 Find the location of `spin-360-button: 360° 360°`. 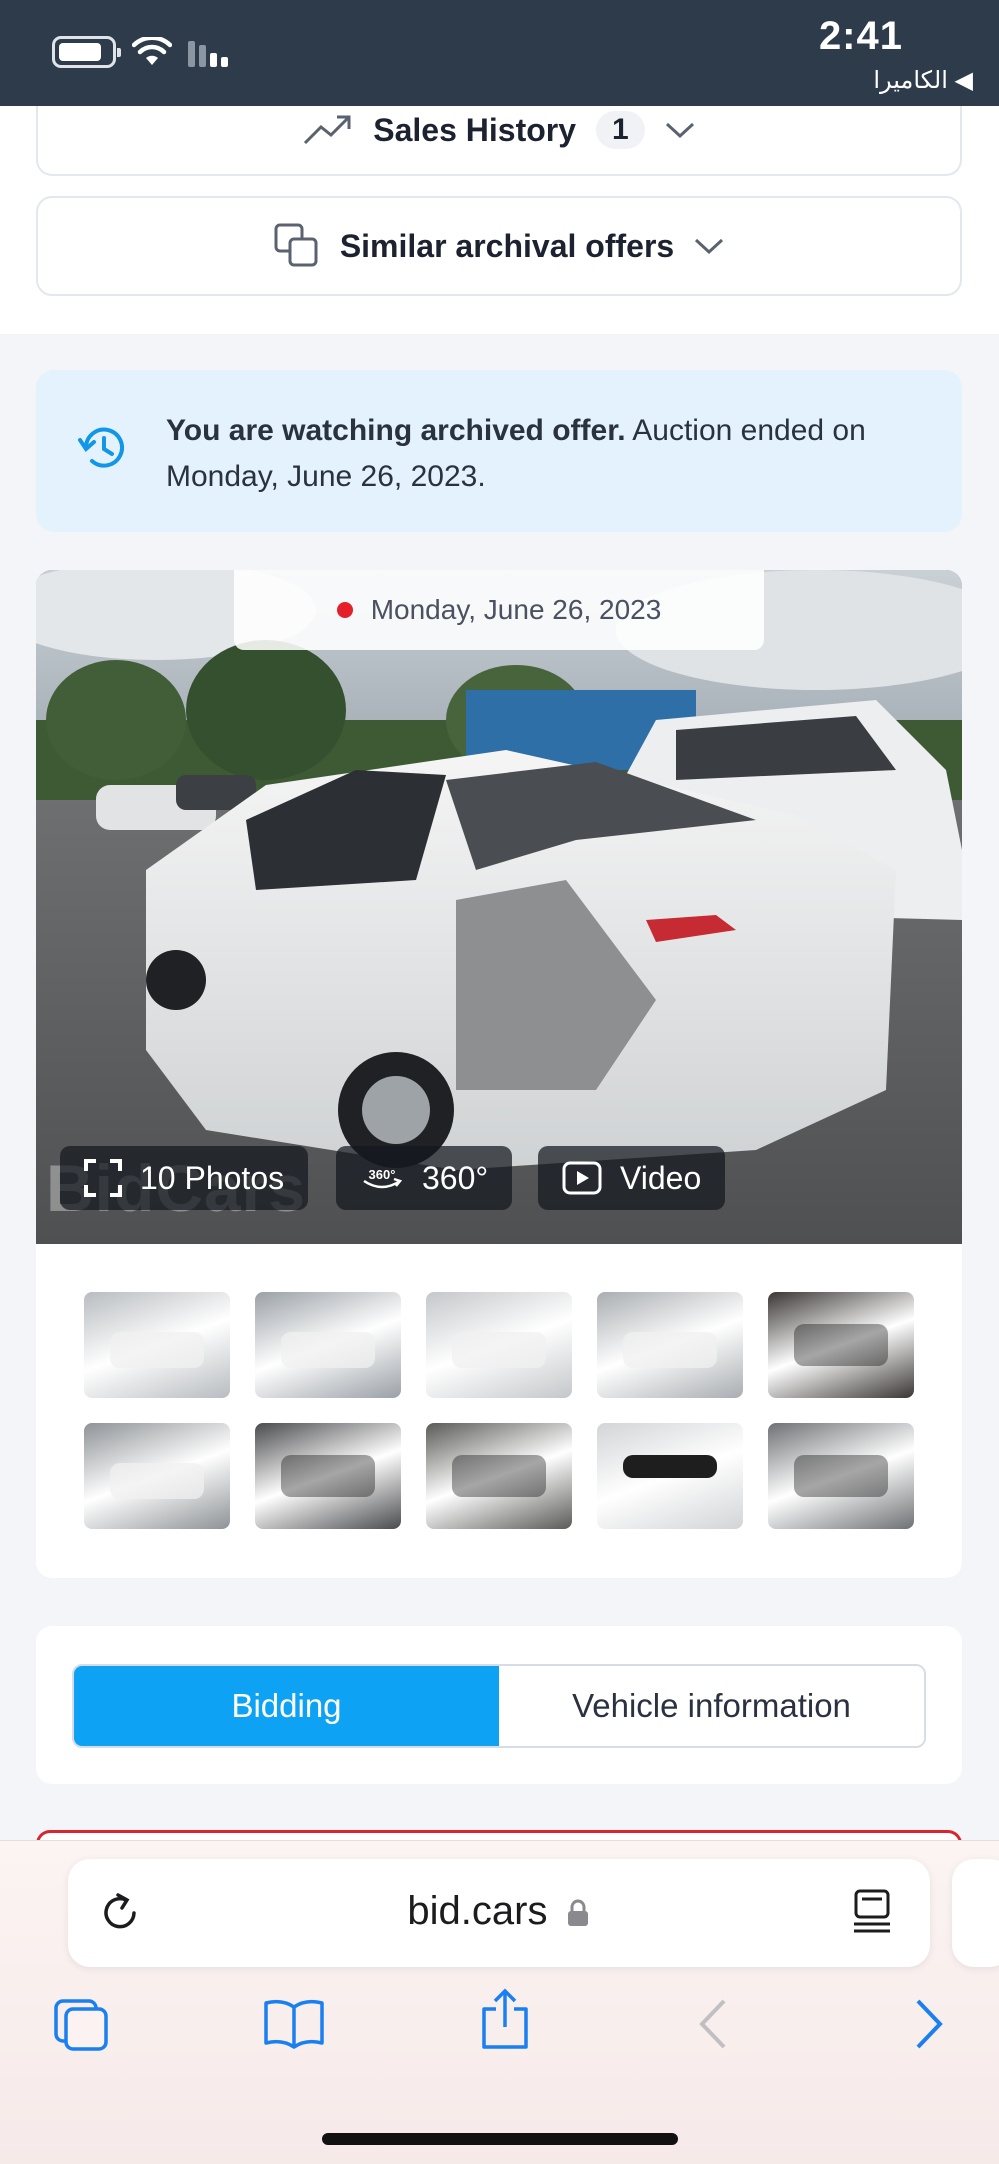

spin-360-button: 360° 360° is located at coordinates (424, 1178).